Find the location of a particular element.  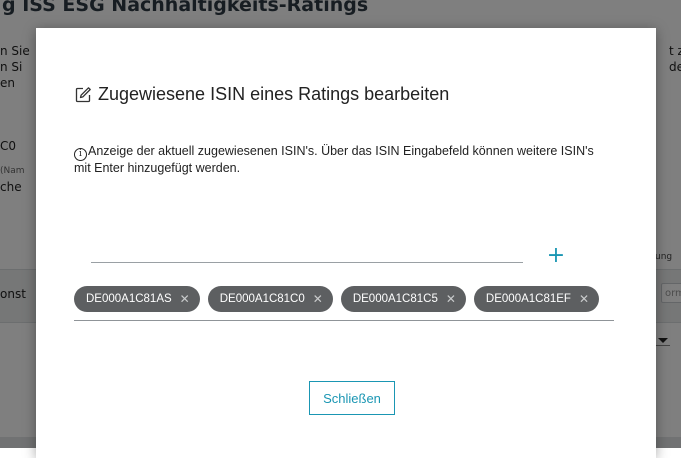

isin-chip-label: DE000A1C81C5 is located at coordinates (395, 299).